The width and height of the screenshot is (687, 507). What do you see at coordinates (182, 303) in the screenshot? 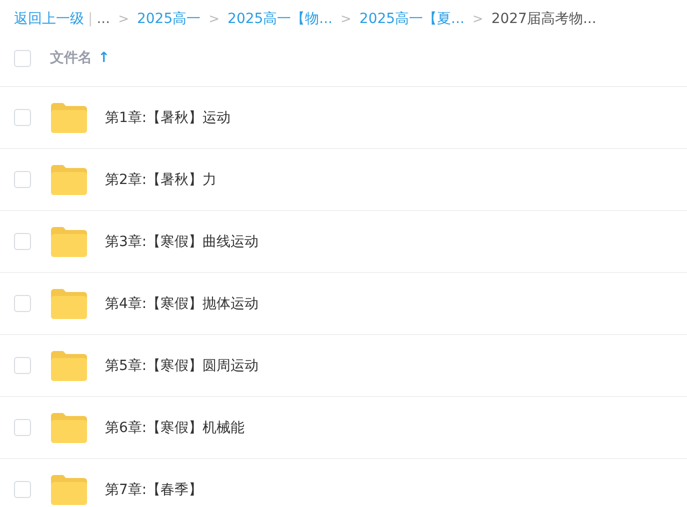
I see `file-name: 第4章:【寒假】抛体运动` at bounding box center [182, 303].